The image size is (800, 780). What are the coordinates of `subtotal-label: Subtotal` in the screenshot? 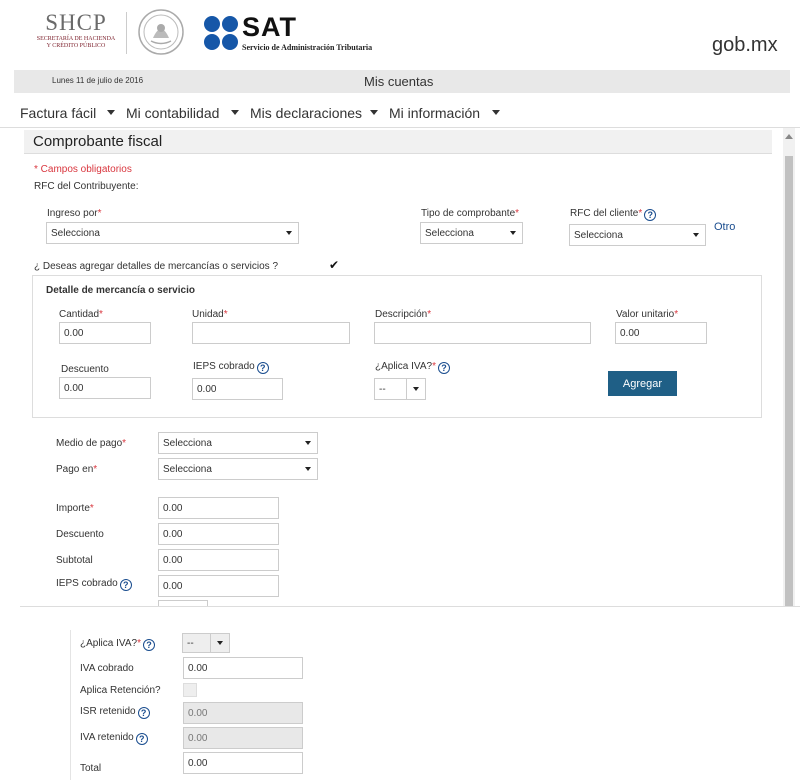 It's located at (74, 560).